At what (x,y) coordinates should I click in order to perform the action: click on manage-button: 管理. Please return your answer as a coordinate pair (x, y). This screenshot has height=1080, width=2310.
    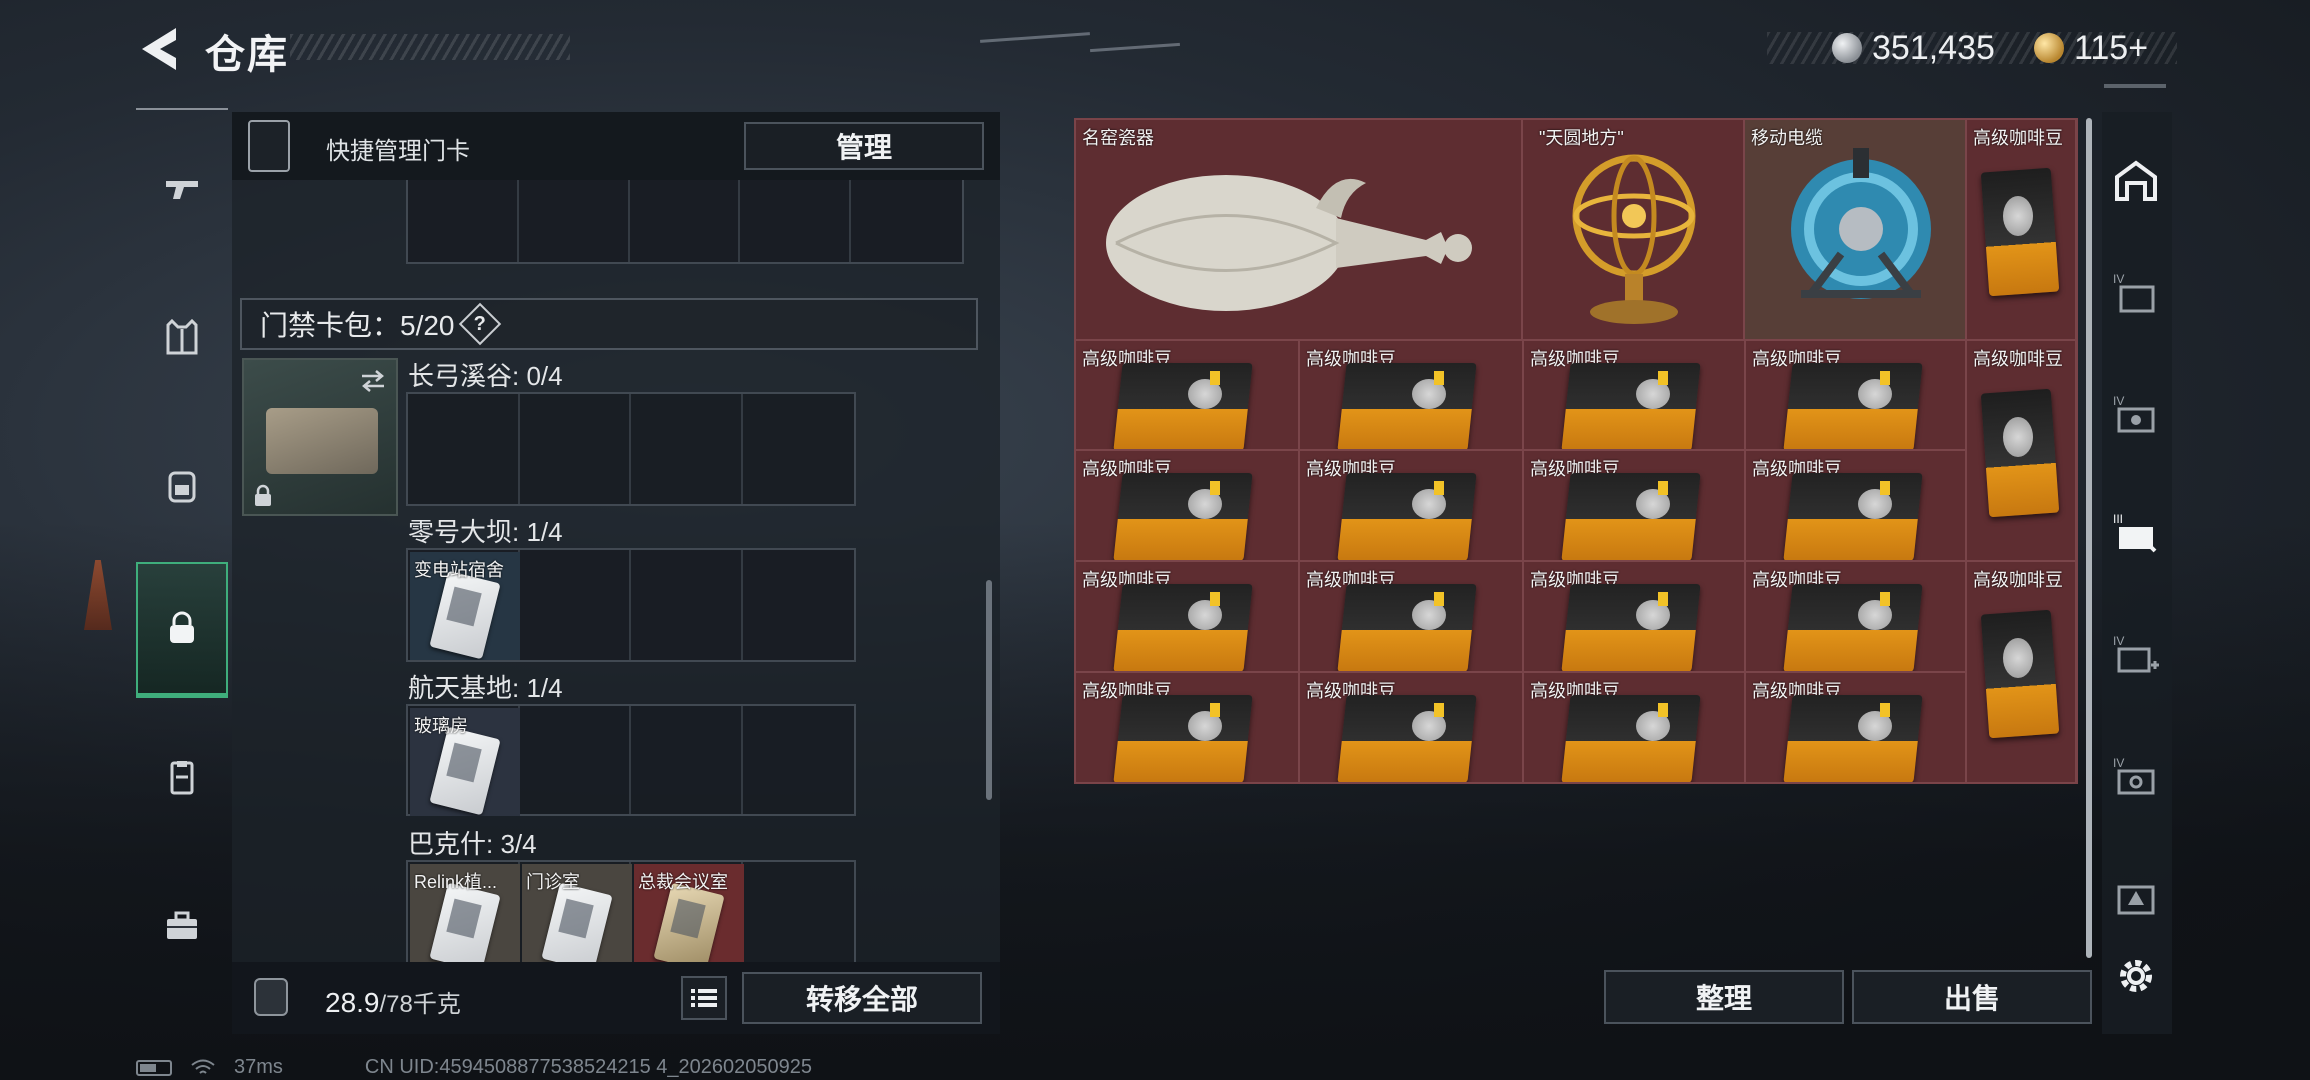
    Looking at the image, I should click on (864, 146).